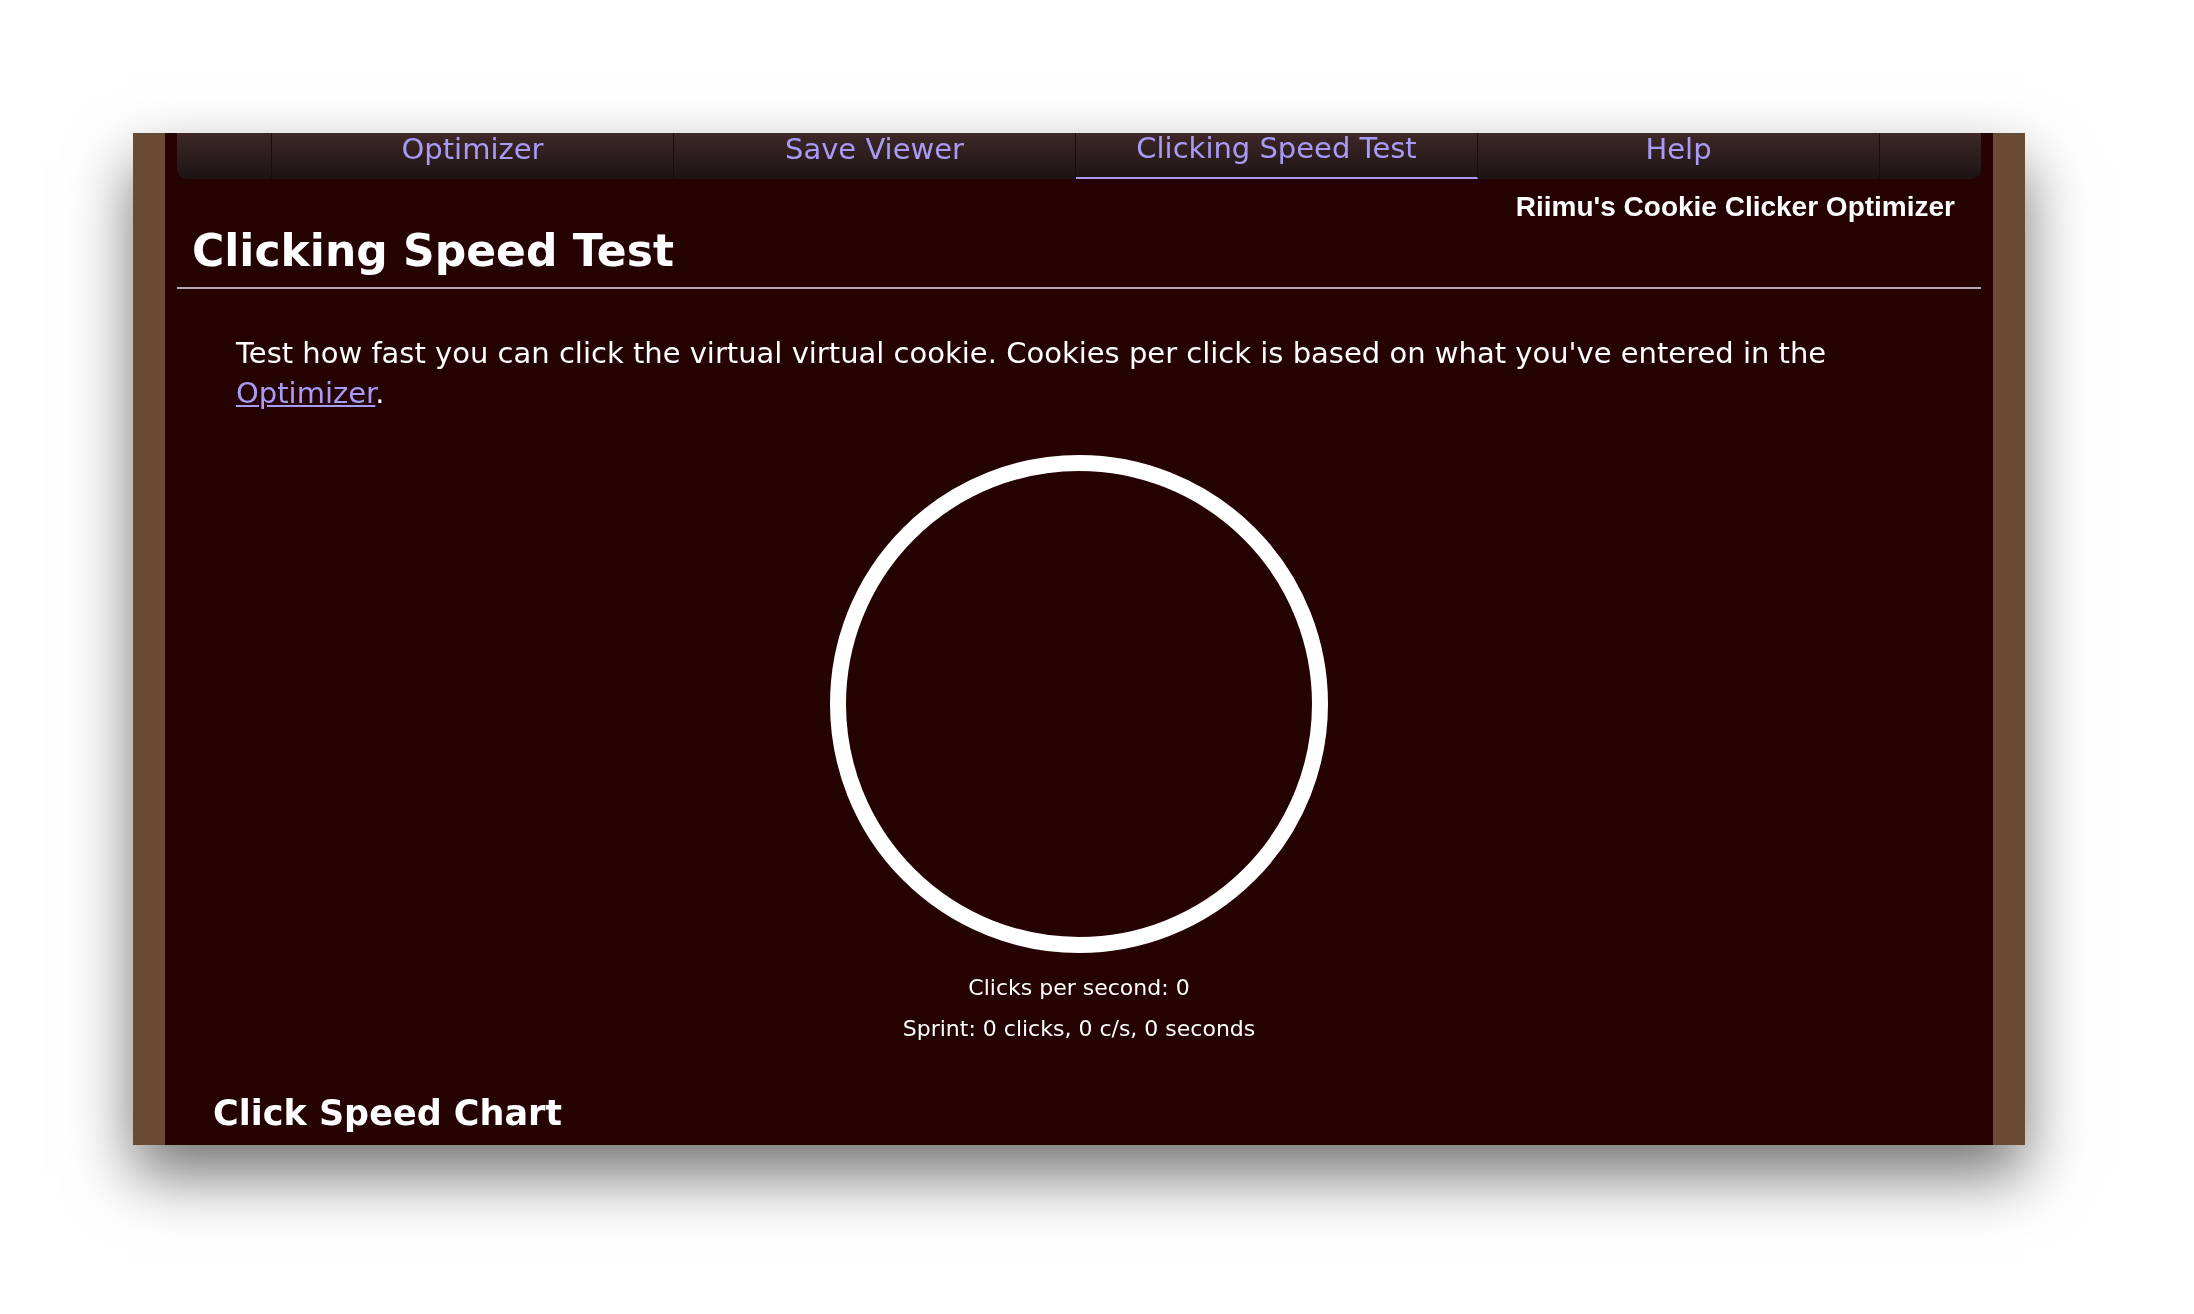 The width and height of the screenshot is (2194, 1314). Describe the element at coordinates (1679, 156) in the screenshot. I see `nav-tab: Help` at that location.